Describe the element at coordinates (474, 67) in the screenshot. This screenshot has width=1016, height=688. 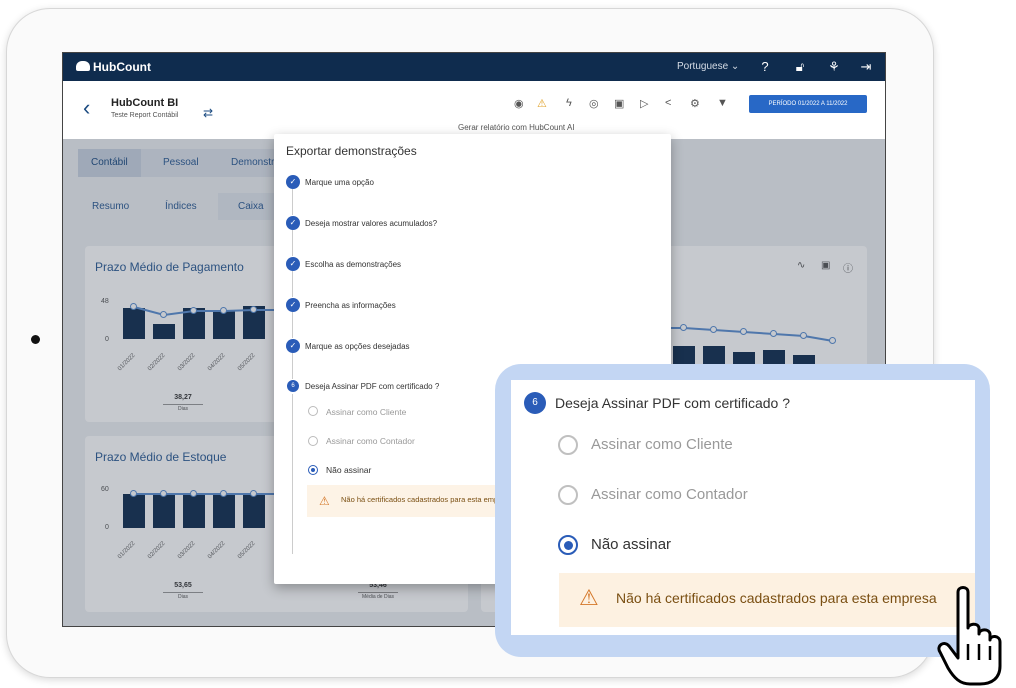
I see `top-bar: HubCount Portuguese ⌄ ? 🔓︎ ⚘ ⇥` at that location.